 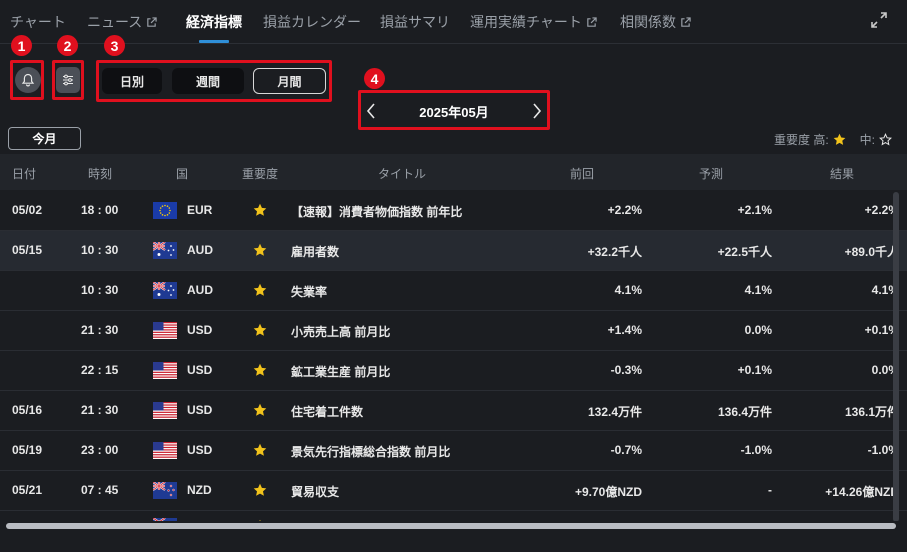 I want to click on row-date: 05/19, so click(x=27, y=450).